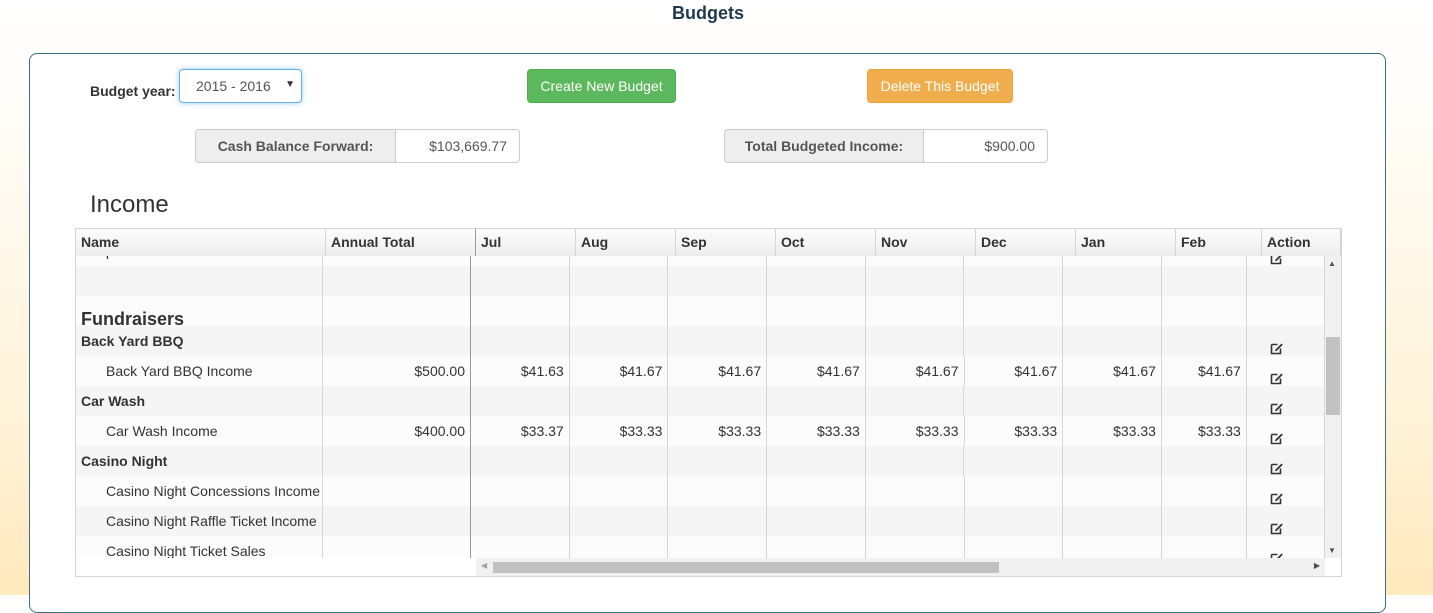 This screenshot has height=613, width=1433. I want to click on column-header: Nov, so click(926, 242).